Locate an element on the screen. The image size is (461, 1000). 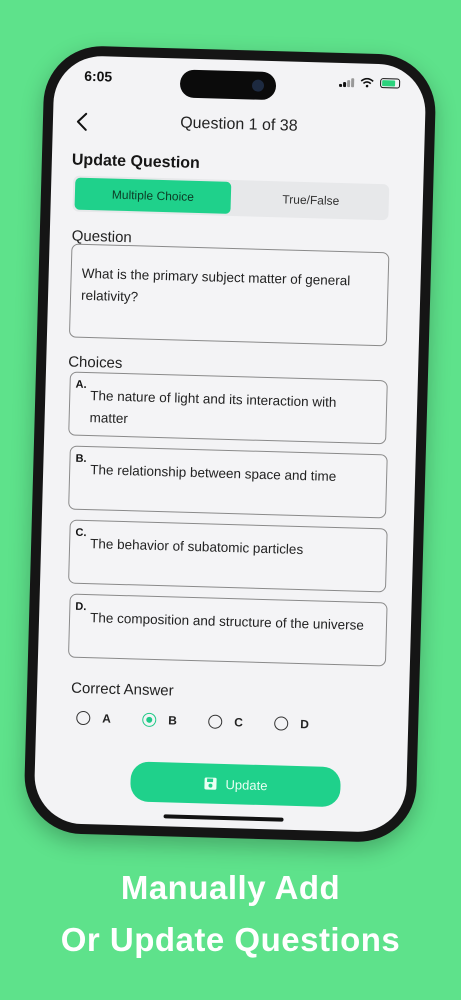
choice-letter: D. is located at coordinates (81, 607).